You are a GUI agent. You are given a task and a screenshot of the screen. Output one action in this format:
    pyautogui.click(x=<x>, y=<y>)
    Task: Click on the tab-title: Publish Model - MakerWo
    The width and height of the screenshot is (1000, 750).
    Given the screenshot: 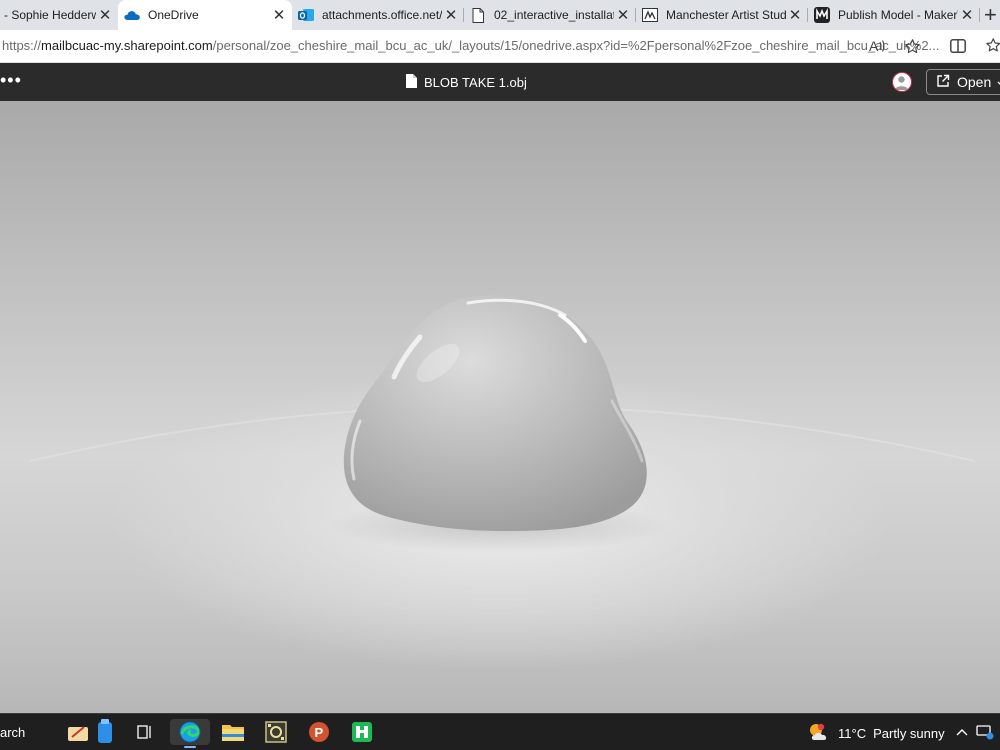 What is the action you would take?
    pyautogui.click(x=898, y=15)
    